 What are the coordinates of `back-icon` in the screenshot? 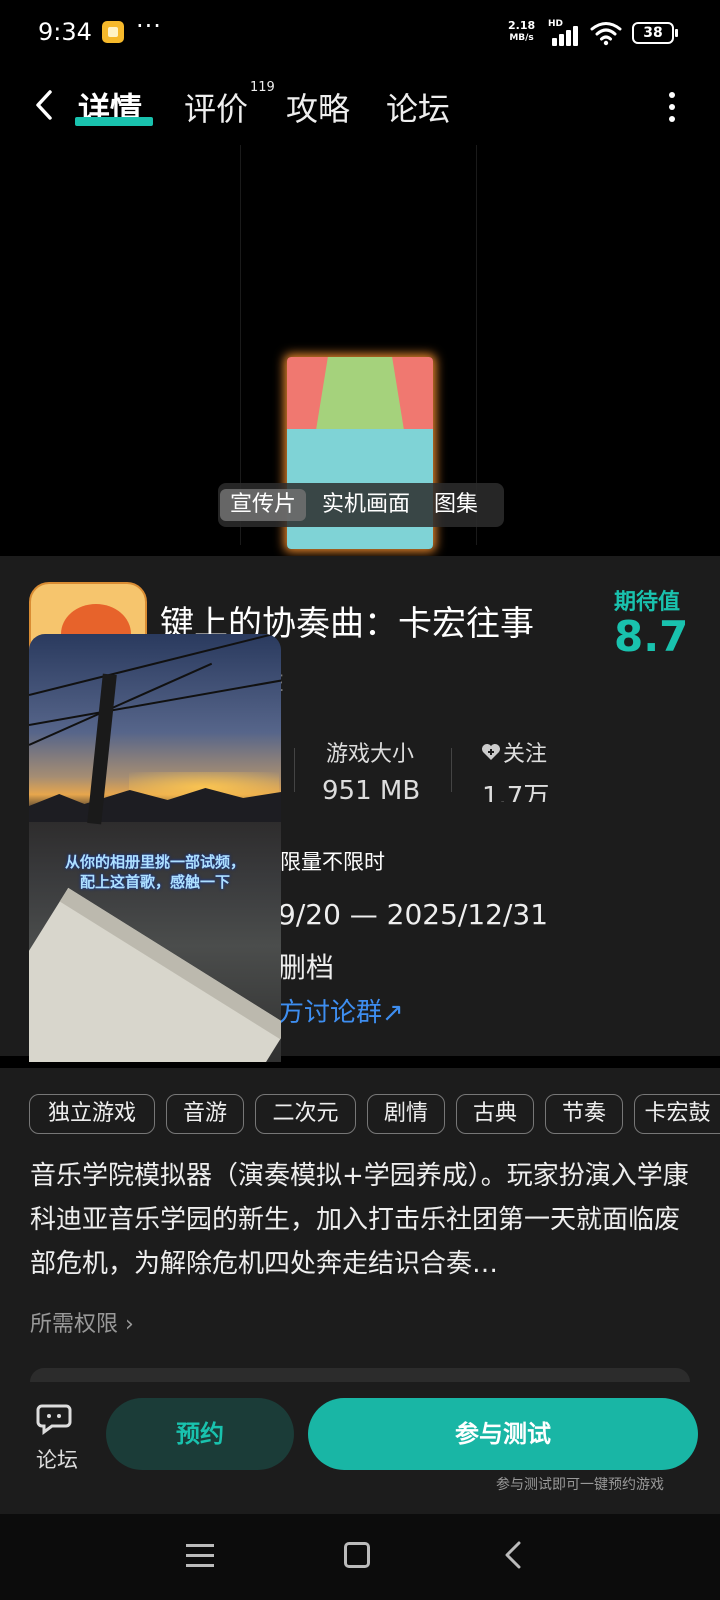 It's located at (45, 105).